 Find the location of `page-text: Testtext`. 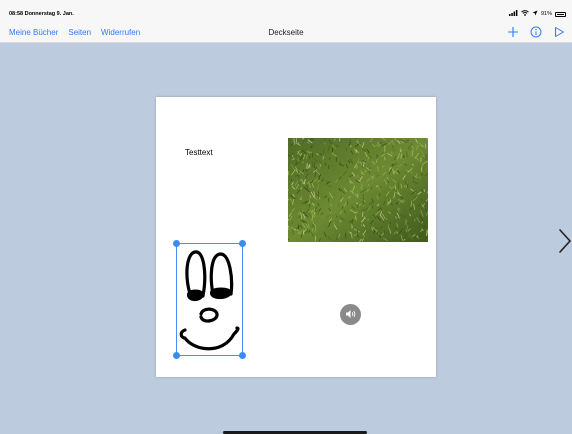

page-text: Testtext is located at coordinates (199, 152).